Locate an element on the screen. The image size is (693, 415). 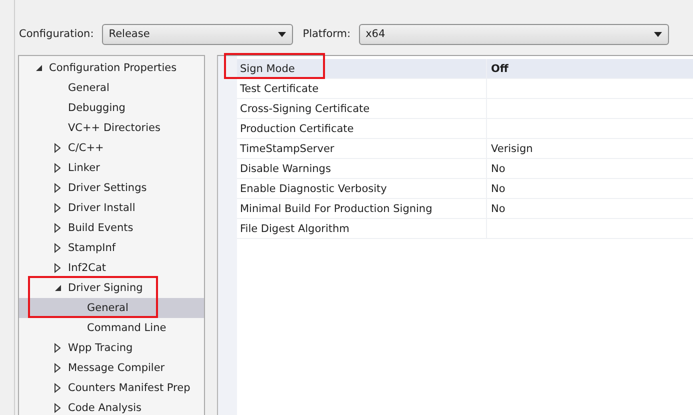
property-name: Minimal Build For Production Signing is located at coordinates (362, 208).